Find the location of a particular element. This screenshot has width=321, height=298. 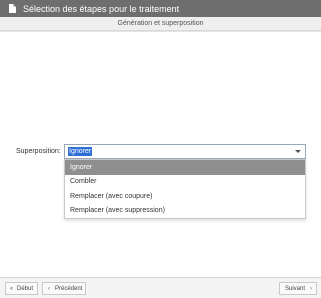

next-button-label: Suivant is located at coordinates (295, 288).